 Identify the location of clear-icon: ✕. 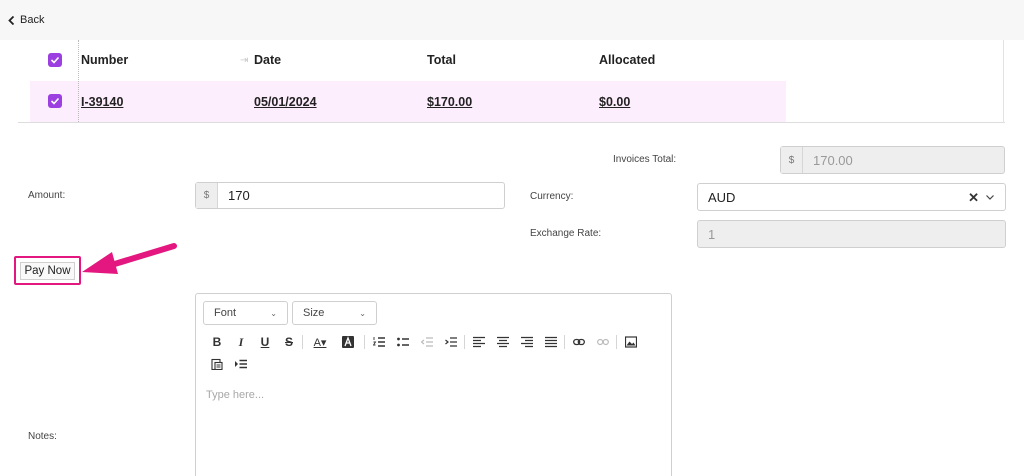
(973, 198).